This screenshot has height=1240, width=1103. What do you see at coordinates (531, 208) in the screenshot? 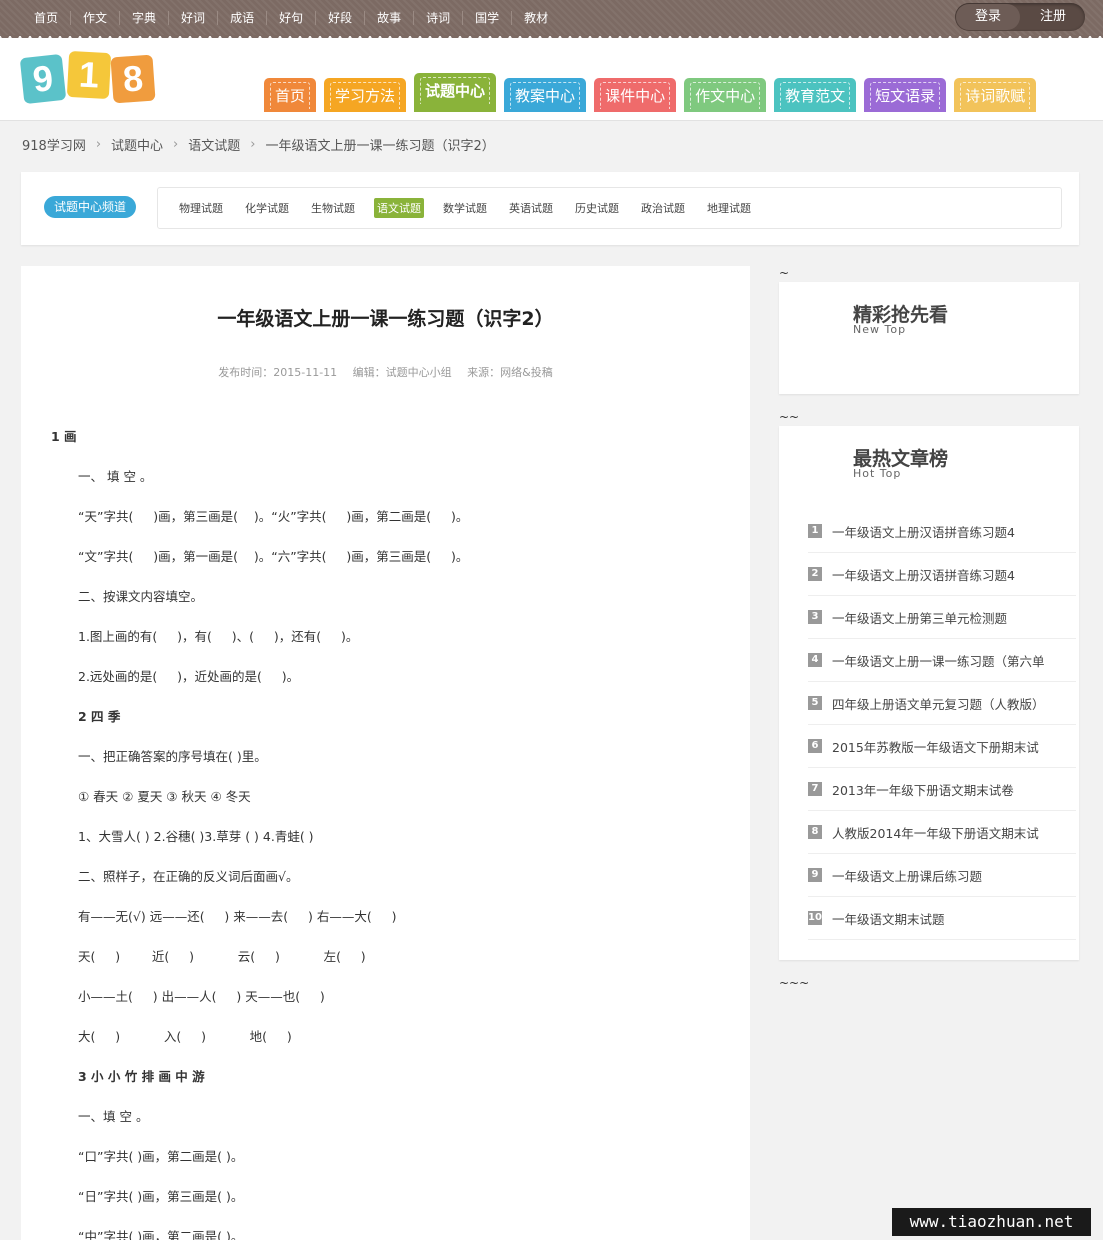
I see `channel-link: 英语试题` at bounding box center [531, 208].